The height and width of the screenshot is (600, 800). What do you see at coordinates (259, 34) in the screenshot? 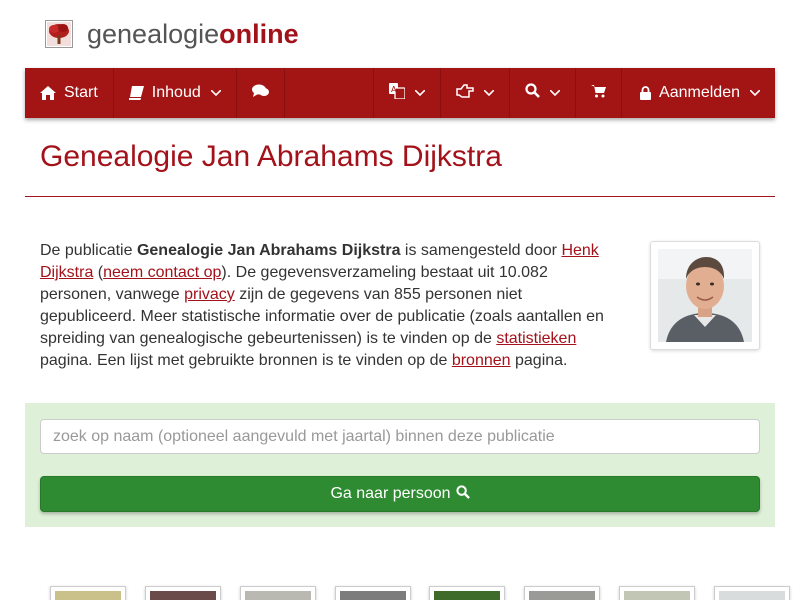
I see `brand-name-bold: online` at bounding box center [259, 34].